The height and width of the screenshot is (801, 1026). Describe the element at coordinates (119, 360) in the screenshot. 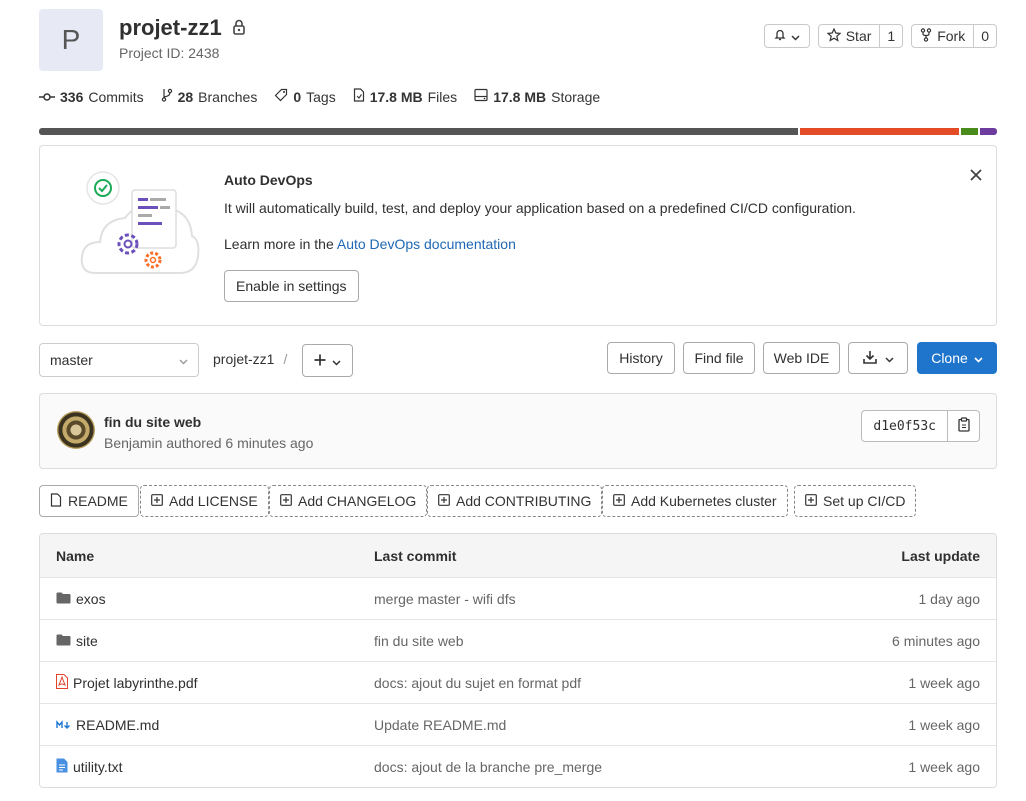

I see `branch-selector: master` at that location.